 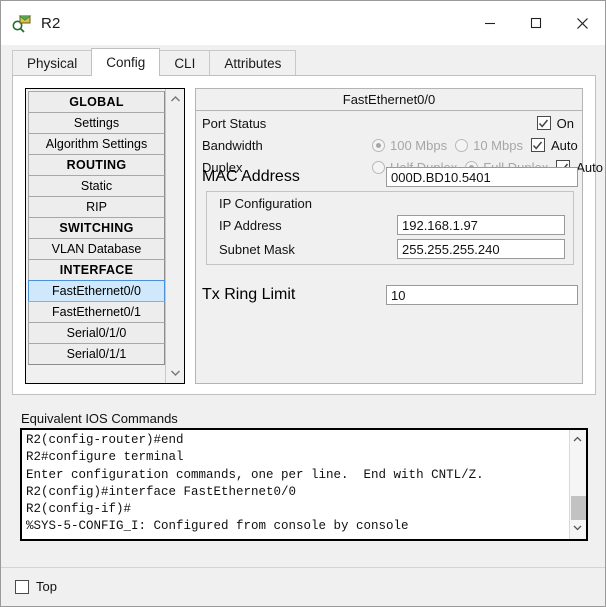 I want to click on title-bar: R2, so click(x=303, y=23).